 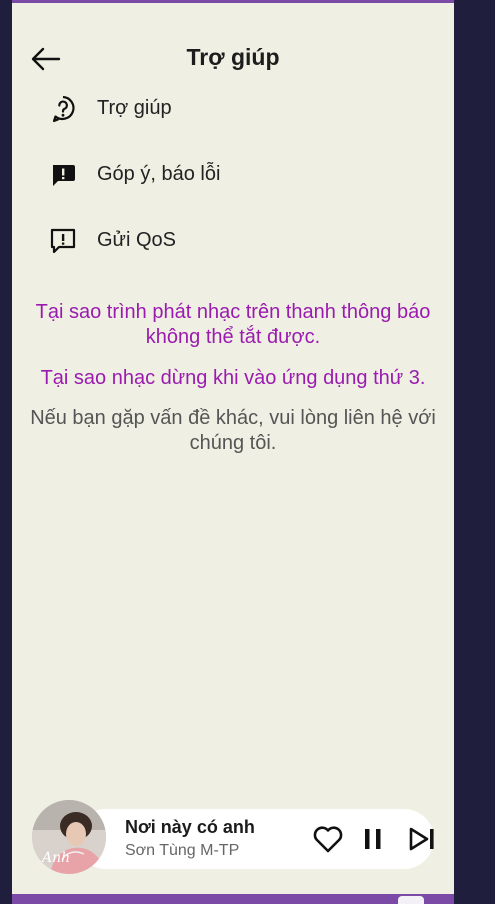 What do you see at coordinates (233, 109) in the screenshot?
I see `menu-item-help: Trợ giúp` at bounding box center [233, 109].